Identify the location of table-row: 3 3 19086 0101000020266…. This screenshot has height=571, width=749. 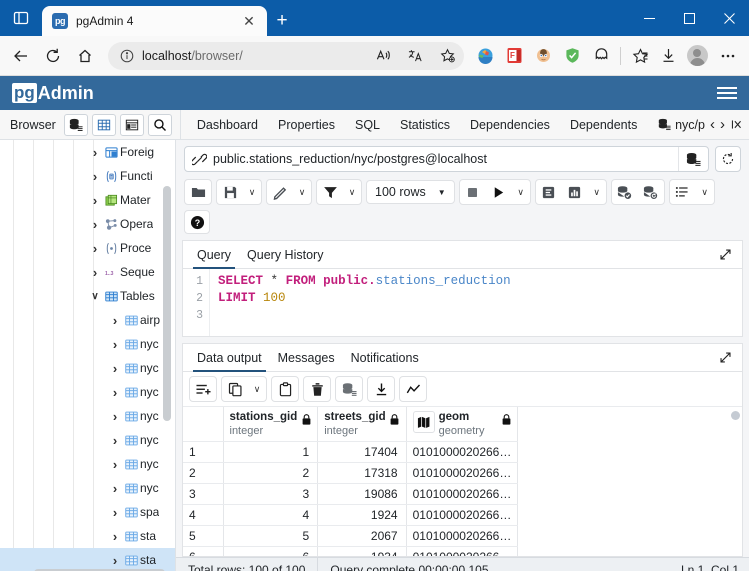
(351, 494).